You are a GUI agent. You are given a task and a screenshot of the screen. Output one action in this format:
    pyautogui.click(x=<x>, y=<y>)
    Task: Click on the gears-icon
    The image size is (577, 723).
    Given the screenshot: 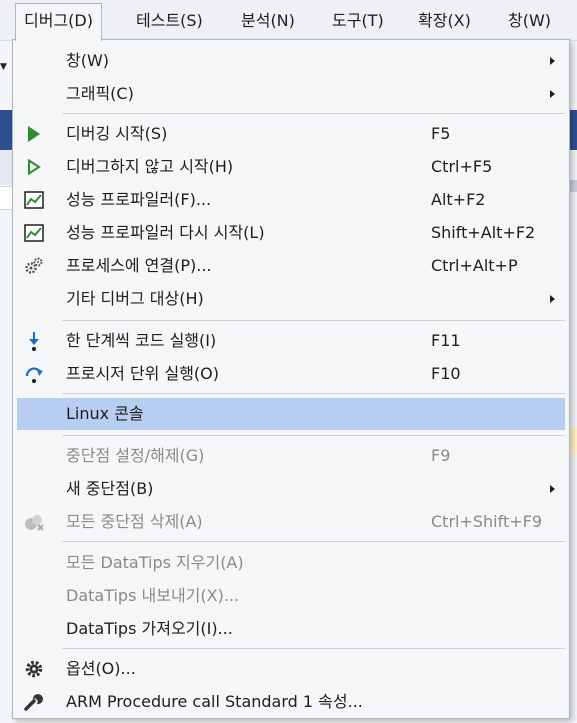 What is the action you would take?
    pyautogui.click(x=34, y=266)
    